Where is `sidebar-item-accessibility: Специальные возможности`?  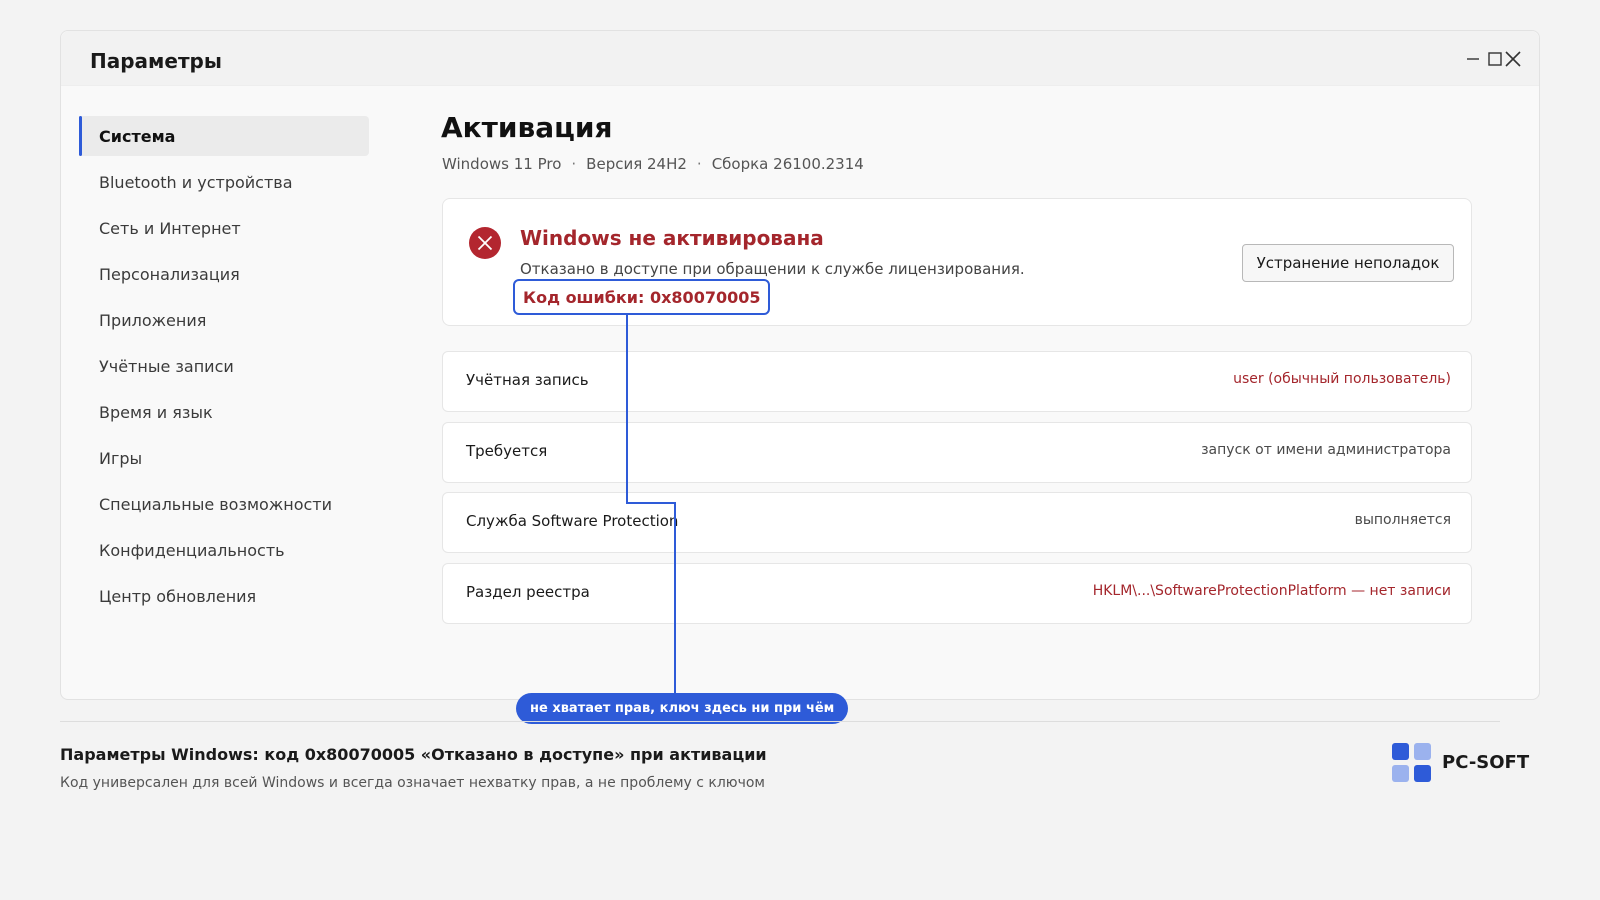 sidebar-item-accessibility: Специальные возможности is located at coordinates (224, 504).